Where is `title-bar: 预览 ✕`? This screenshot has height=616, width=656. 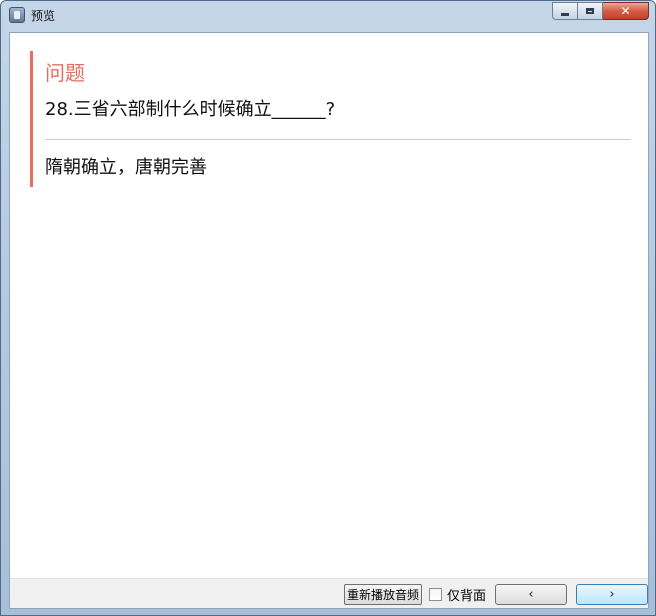
title-bar: 预览 ✕ is located at coordinates (328, 16).